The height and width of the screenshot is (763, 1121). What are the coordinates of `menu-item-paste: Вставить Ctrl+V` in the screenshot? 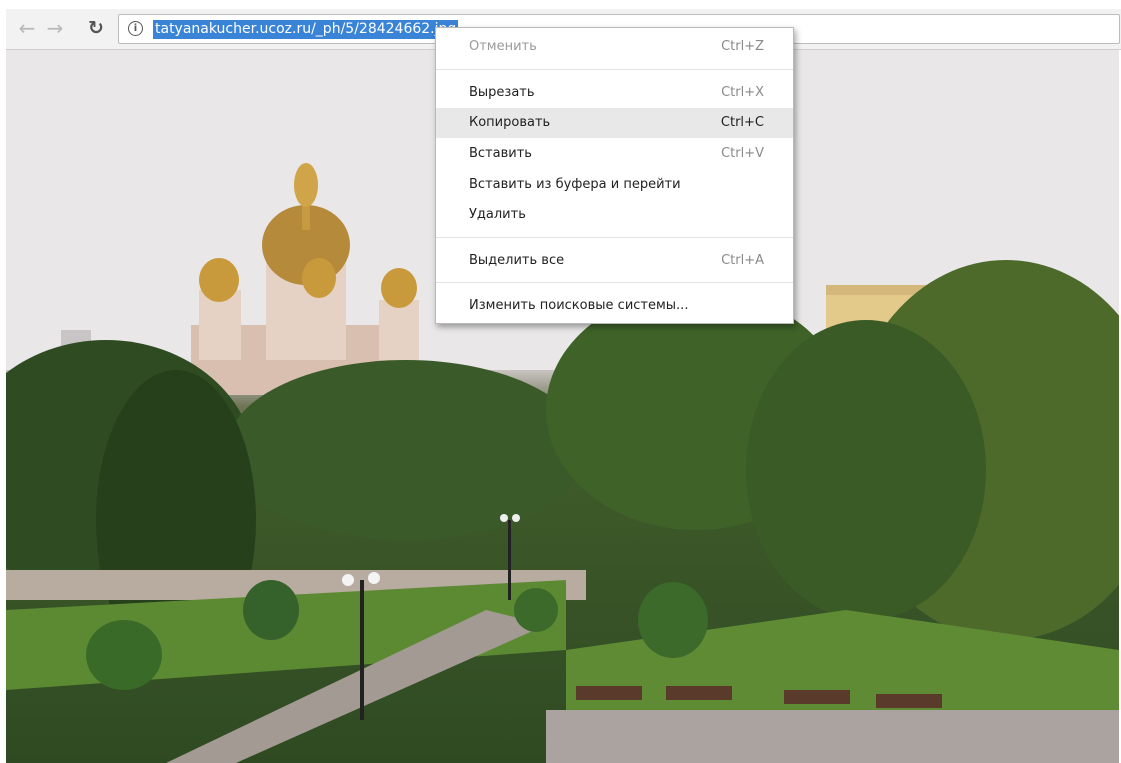 It's located at (614, 154).